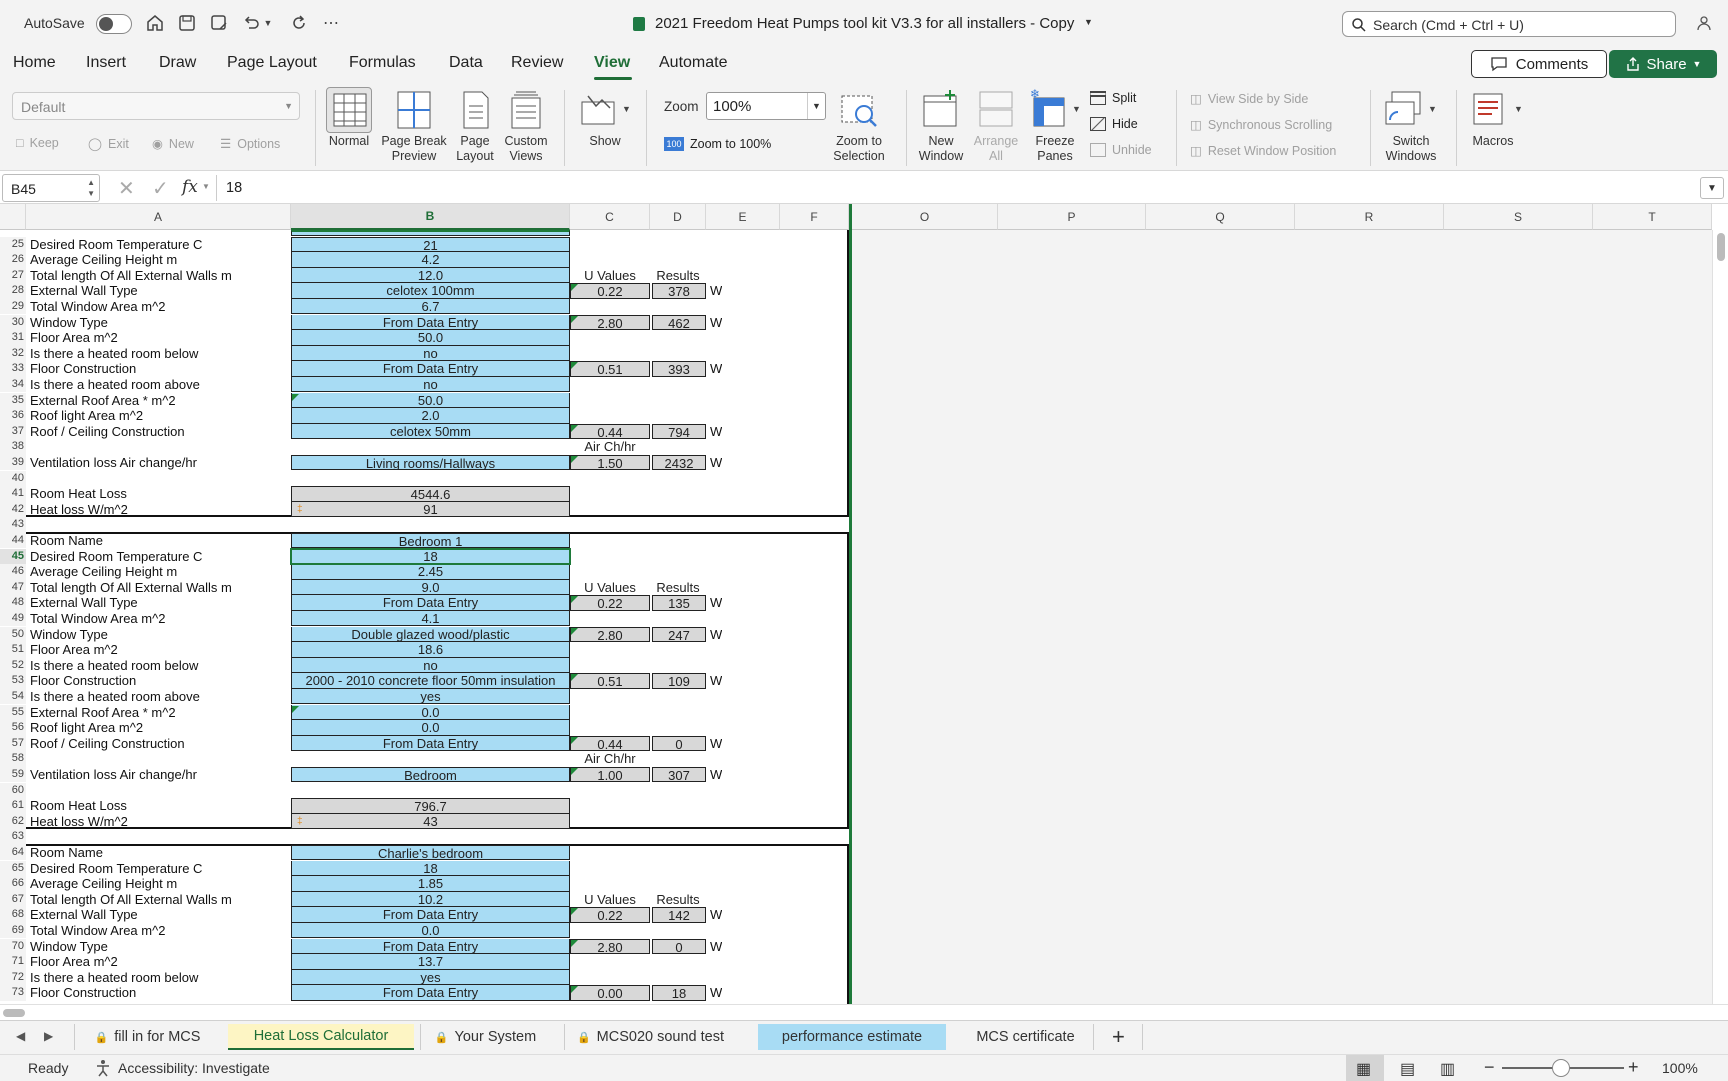 This screenshot has width=1728, height=1081. I want to click on cell-label: Room Heat Loss, so click(159, 494).